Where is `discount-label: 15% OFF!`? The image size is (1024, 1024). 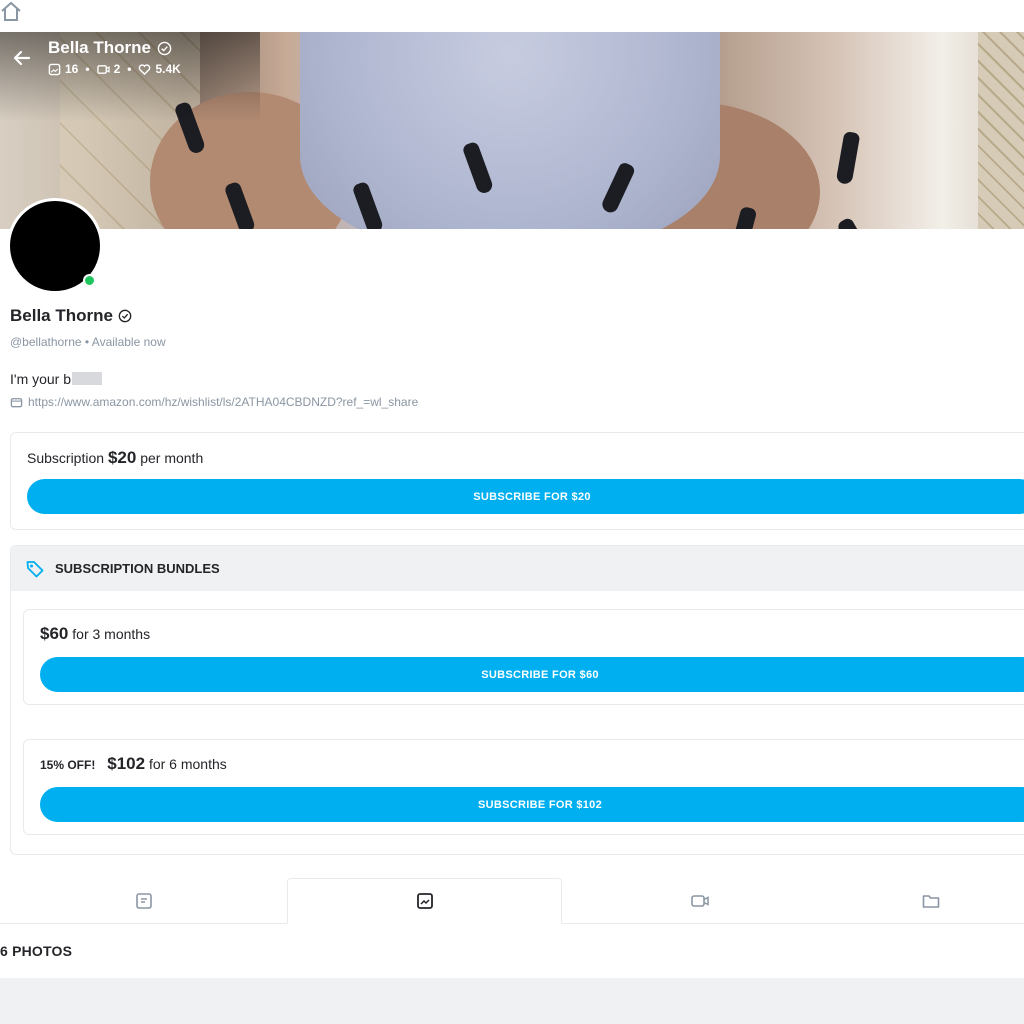 discount-label: 15% OFF! is located at coordinates (68, 765).